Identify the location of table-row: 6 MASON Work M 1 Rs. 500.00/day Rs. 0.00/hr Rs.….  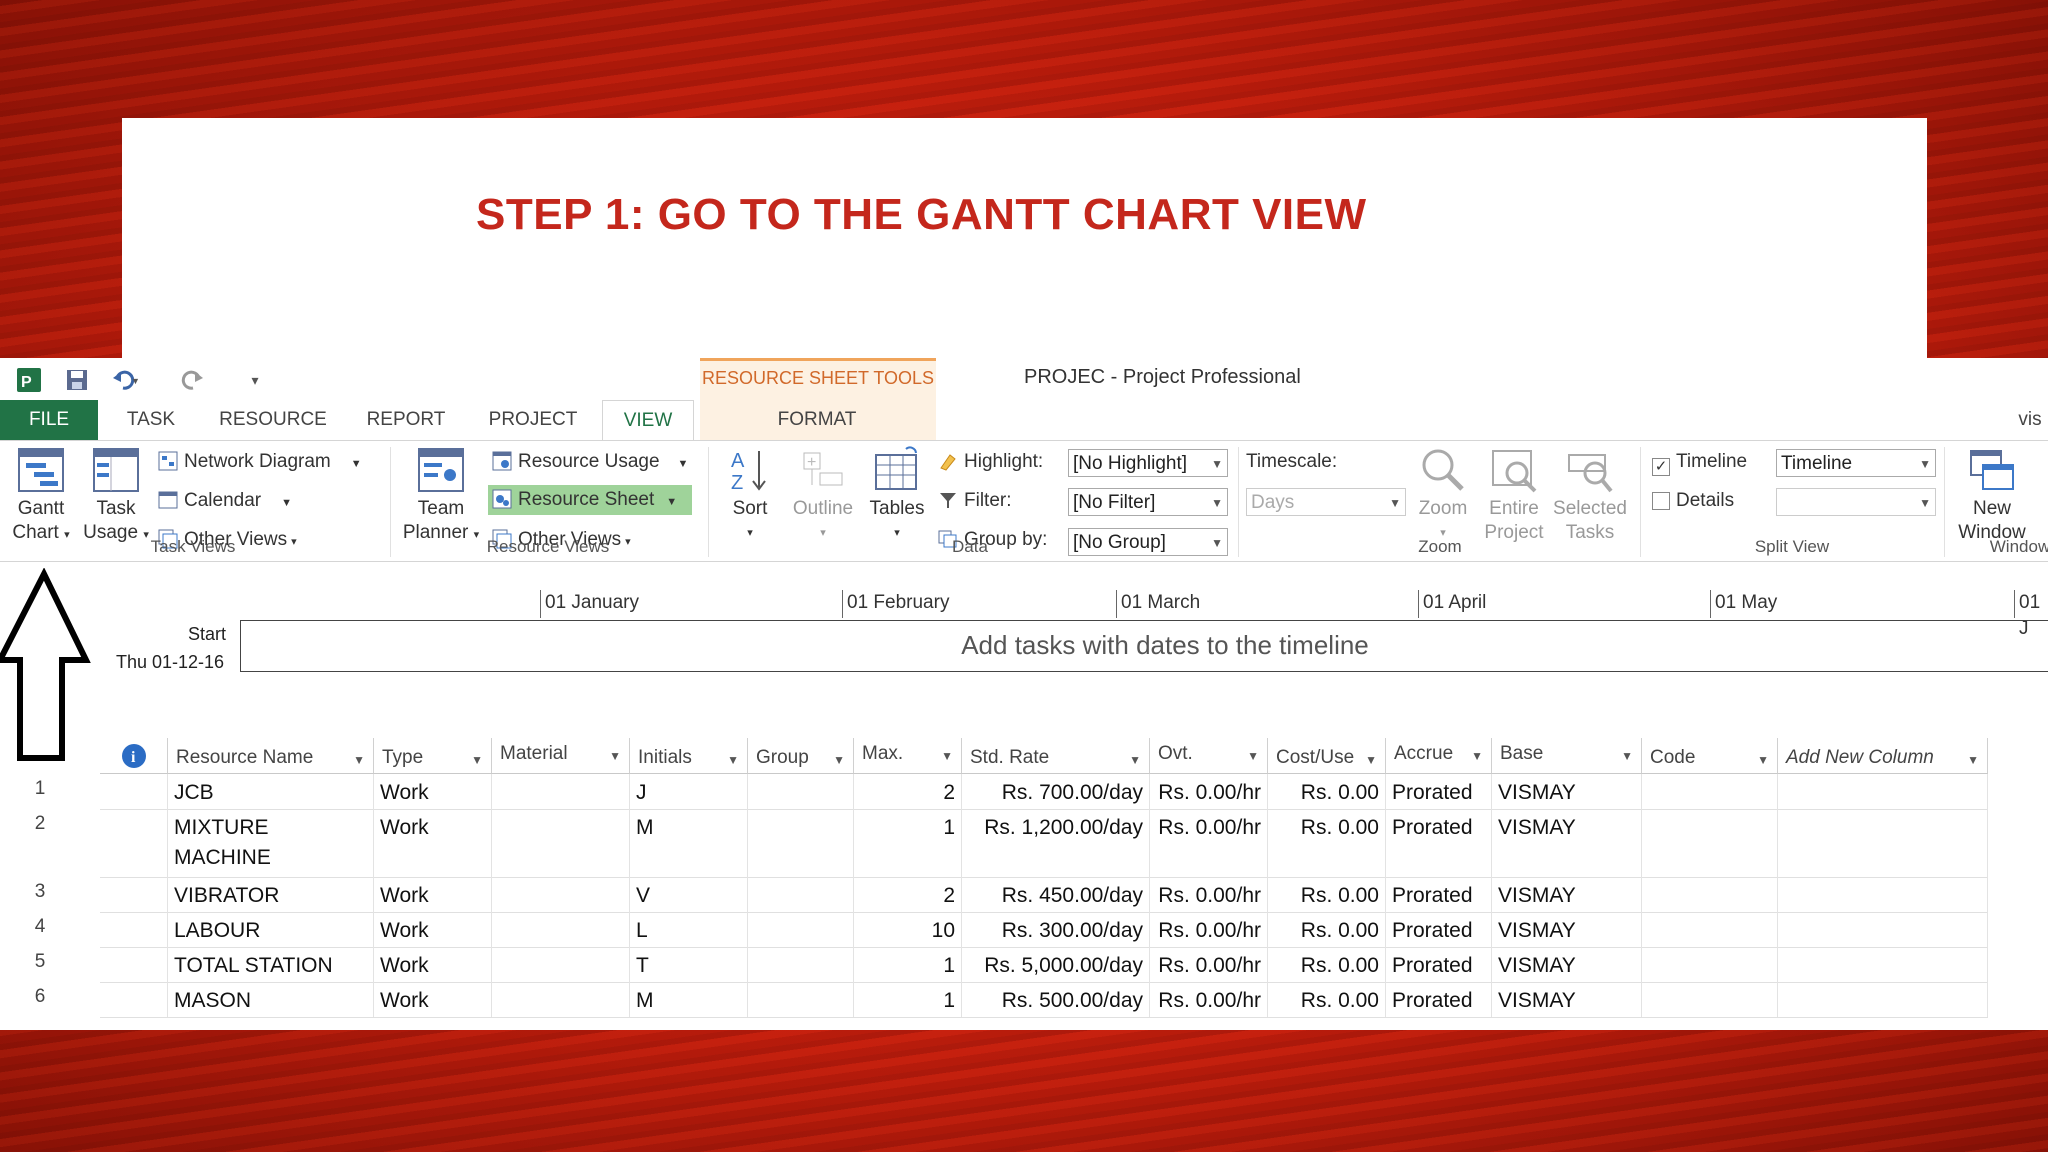
(1011, 1000).